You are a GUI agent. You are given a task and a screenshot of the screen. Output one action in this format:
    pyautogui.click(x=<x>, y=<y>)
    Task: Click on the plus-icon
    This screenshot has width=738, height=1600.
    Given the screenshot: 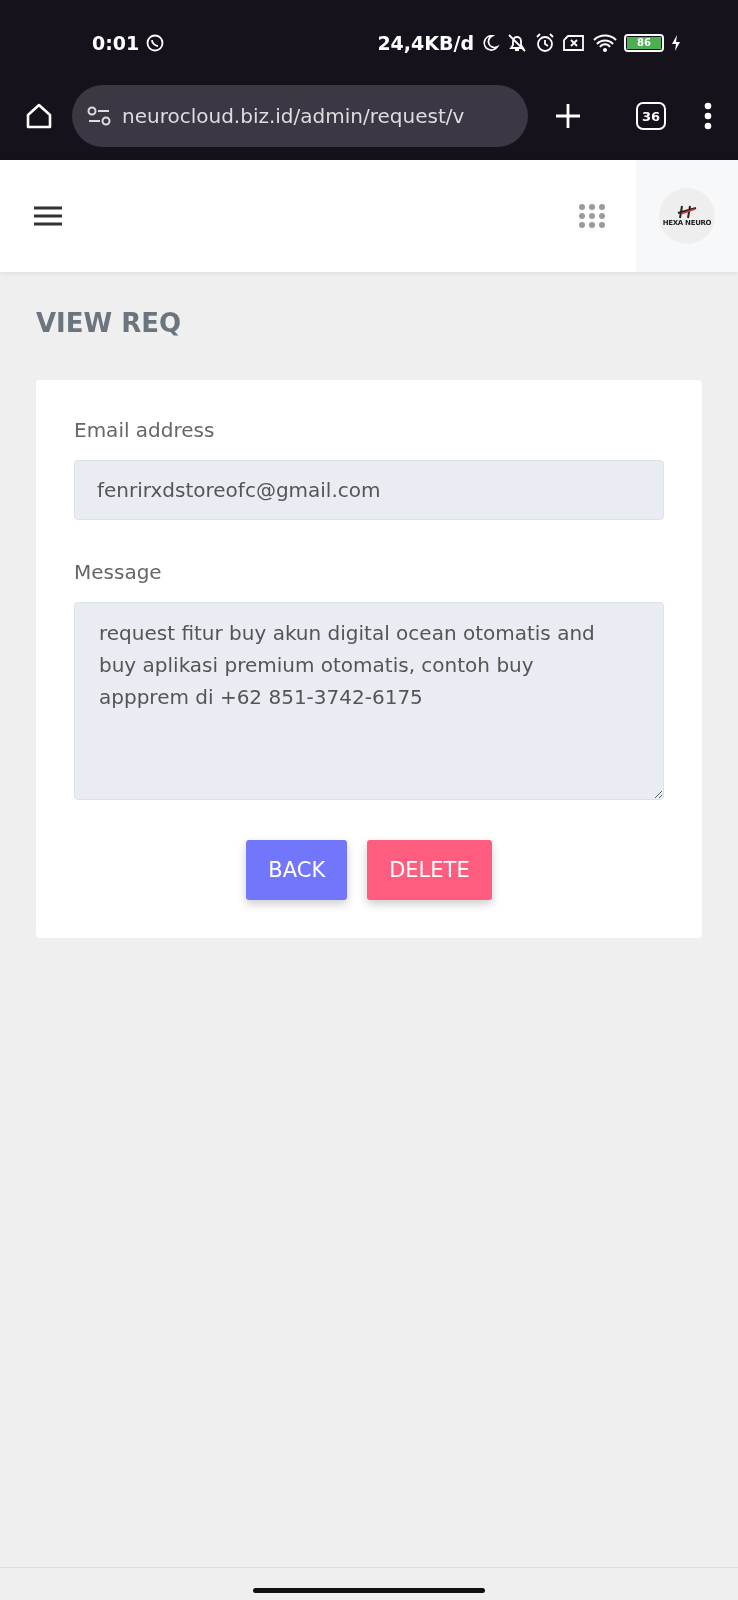 What is the action you would take?
    pyautogui.click(x=568, y=116)
    